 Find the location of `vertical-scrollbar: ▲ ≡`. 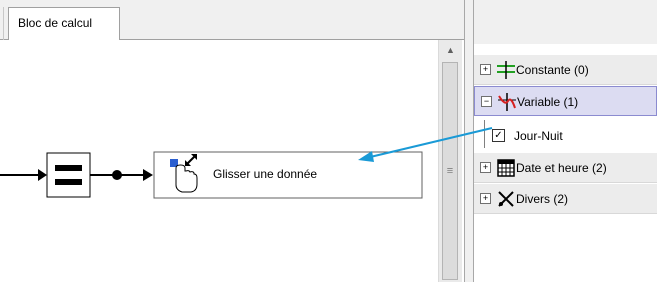

vertical-scrollbar: ▲ ≡ is located at coordinates (450, 161).